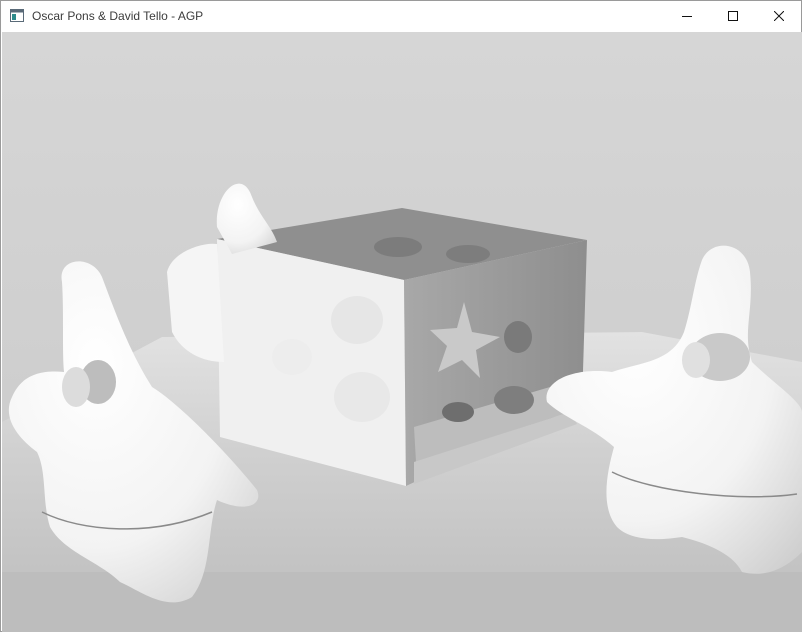  I want to click on window-title: Oscar Pons & David Tello - AGP, so click(118, 16).